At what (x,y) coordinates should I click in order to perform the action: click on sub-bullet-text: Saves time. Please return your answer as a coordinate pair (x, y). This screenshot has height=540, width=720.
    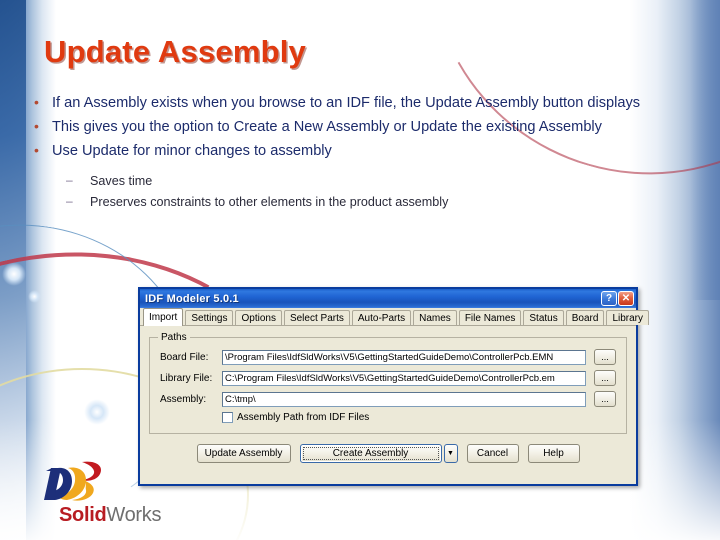
    Looking at the image, I should click on (121, 180).